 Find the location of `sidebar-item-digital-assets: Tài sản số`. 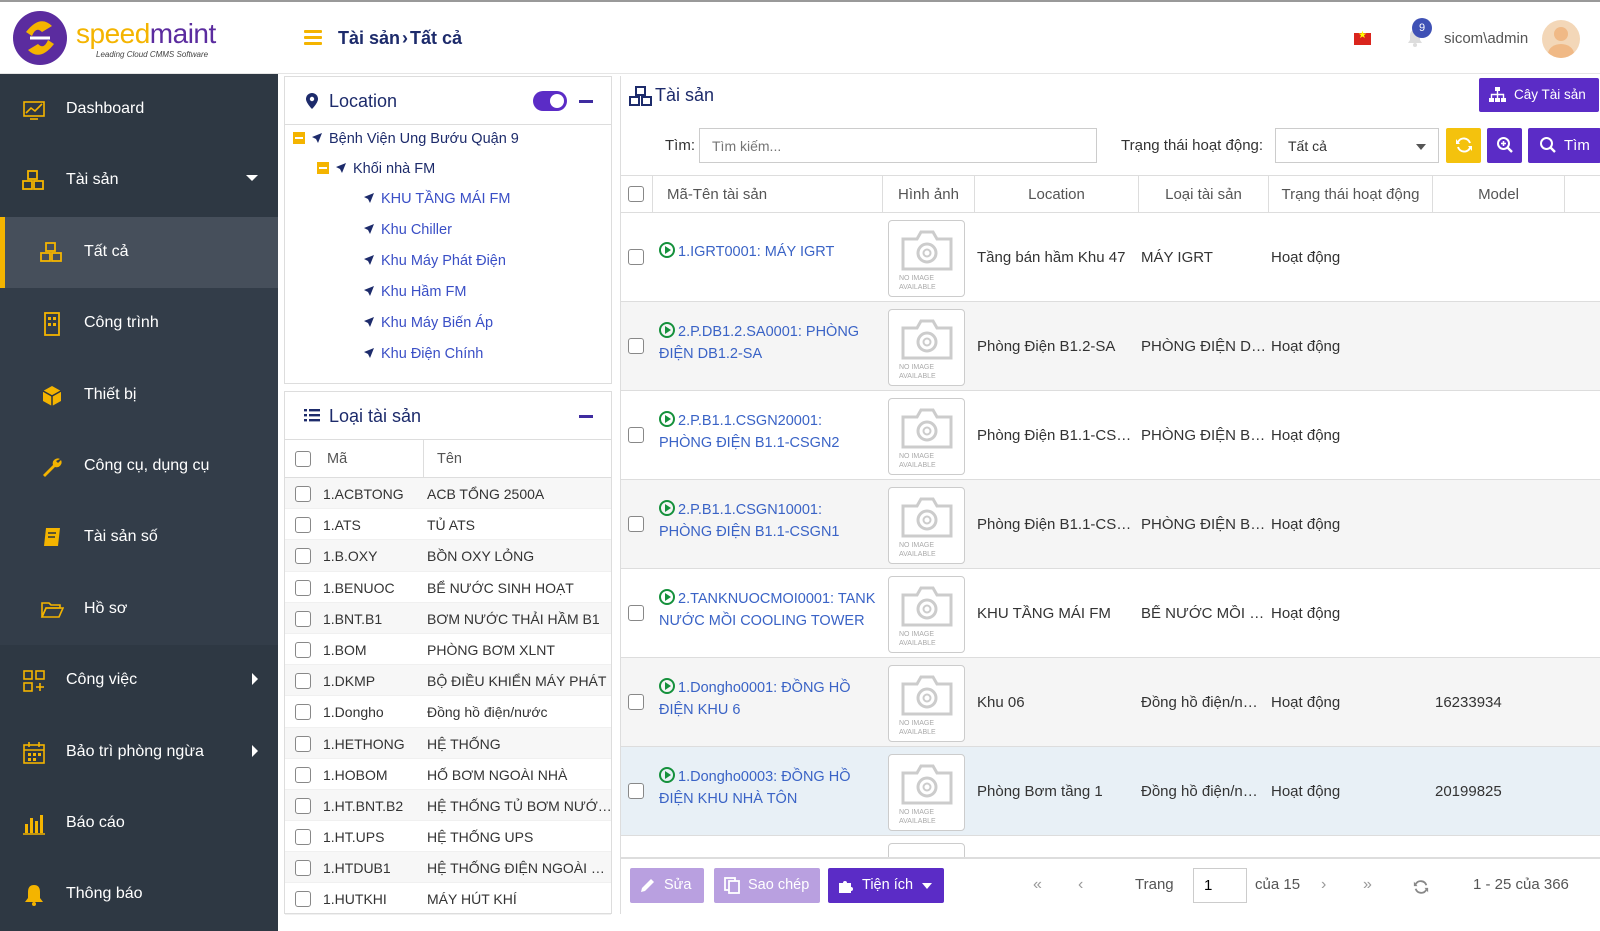

sidebar-item-digital-assets: Tài sản số is located at coordinates (139, 538).